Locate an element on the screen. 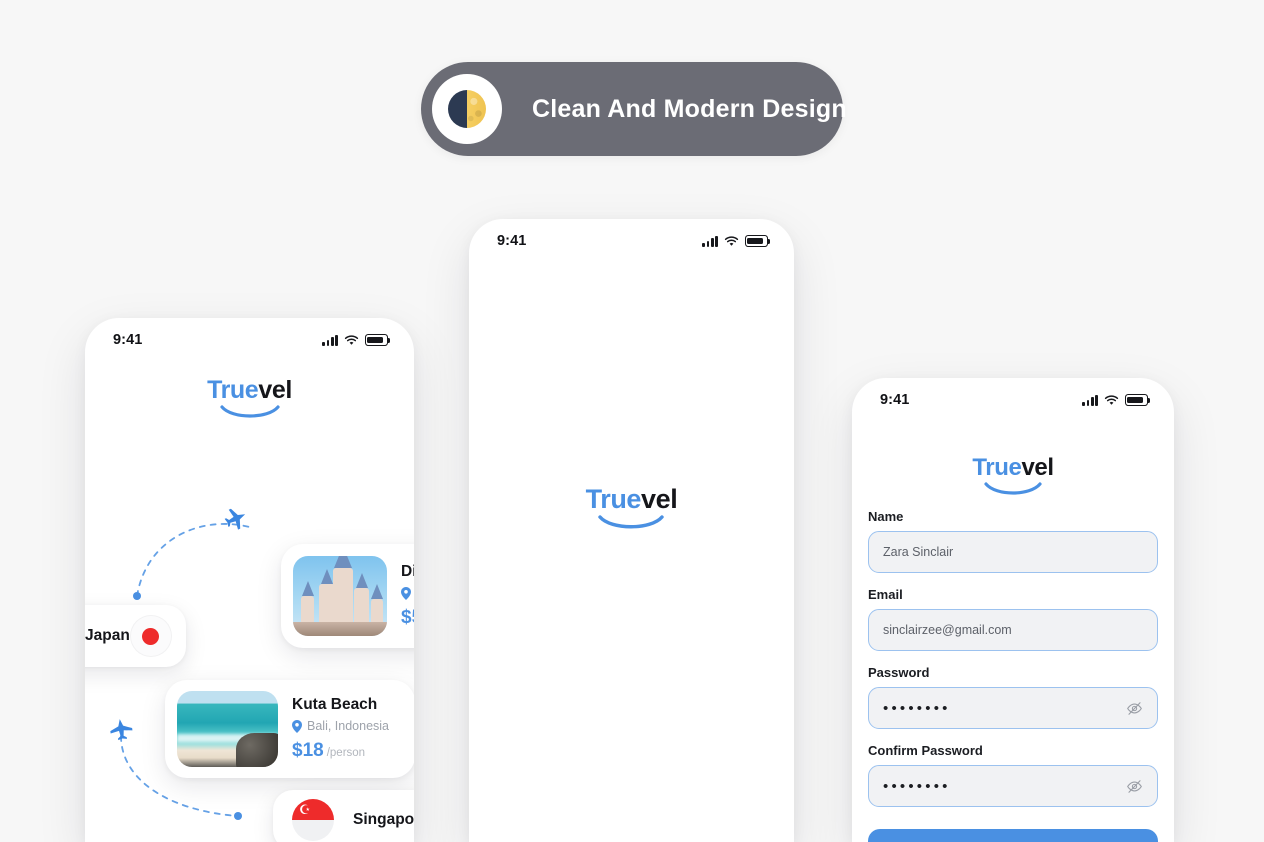  country-pill-singapore: Singapore is located at coordinates (343, 816).